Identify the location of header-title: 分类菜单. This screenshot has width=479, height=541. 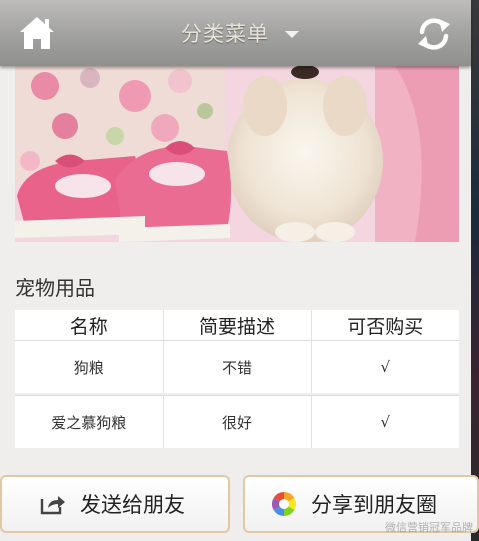
(225, 34).